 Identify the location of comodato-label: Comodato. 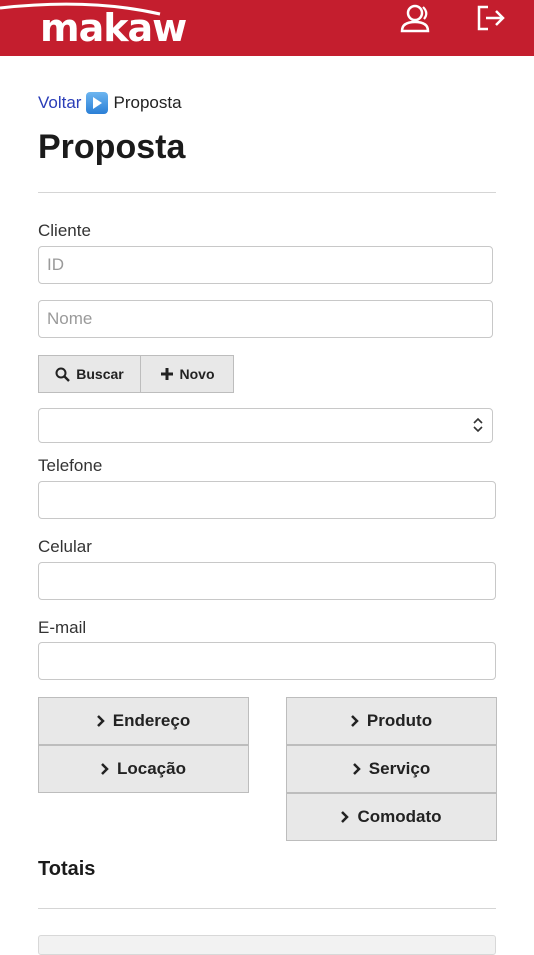
(399, 816).